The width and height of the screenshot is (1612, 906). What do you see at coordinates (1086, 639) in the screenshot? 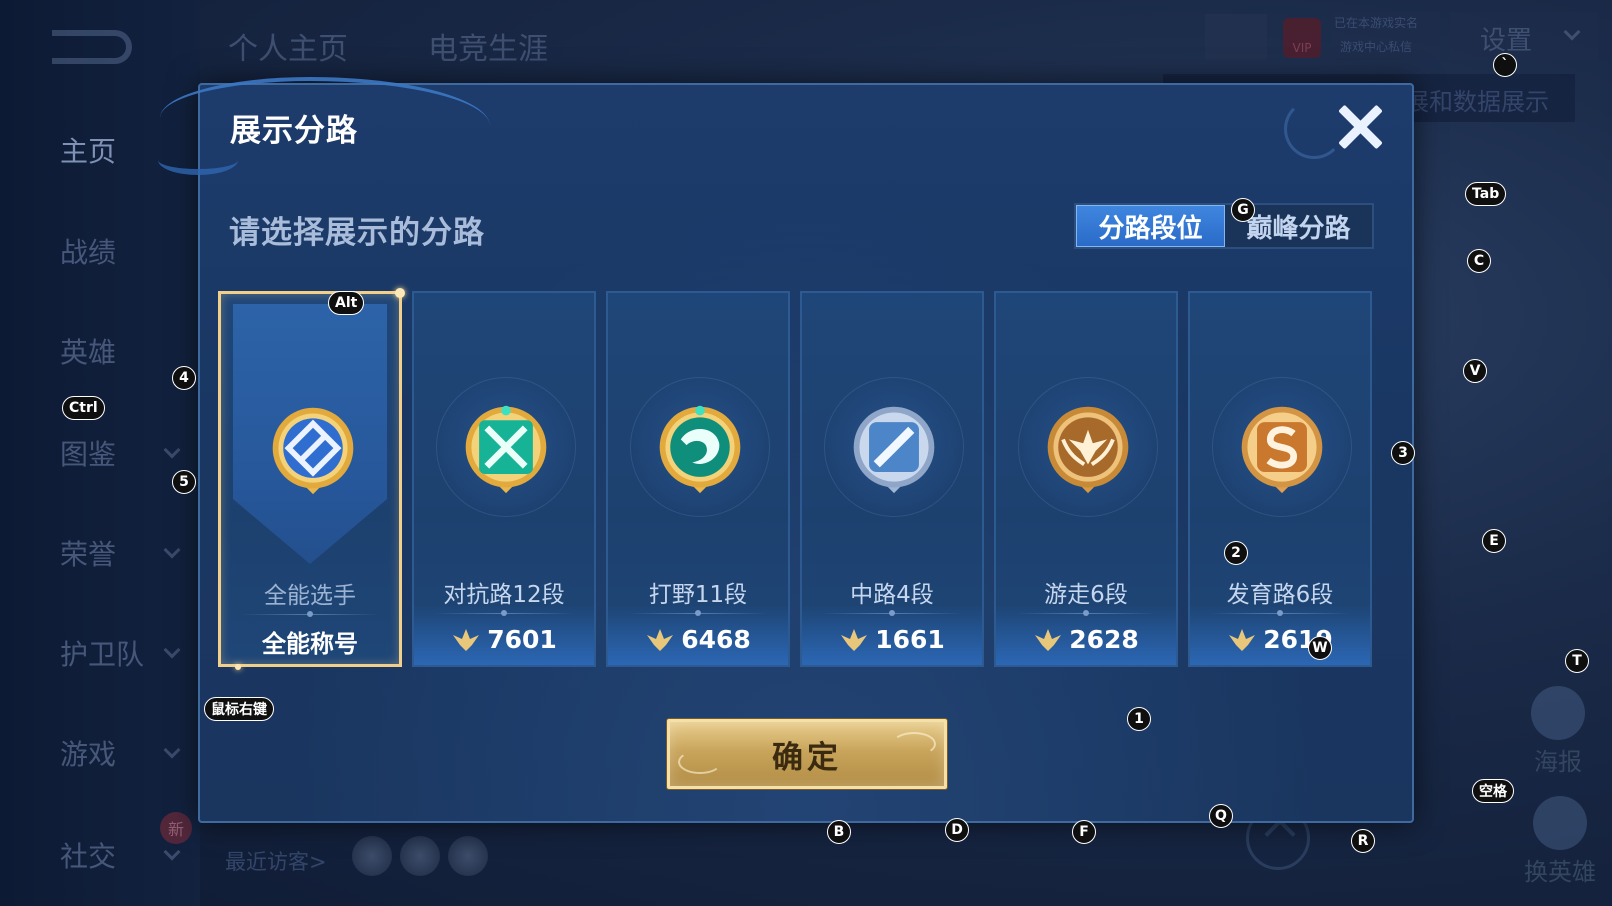
I see `lane-score: 2628` at bounding box center [1086, 639].